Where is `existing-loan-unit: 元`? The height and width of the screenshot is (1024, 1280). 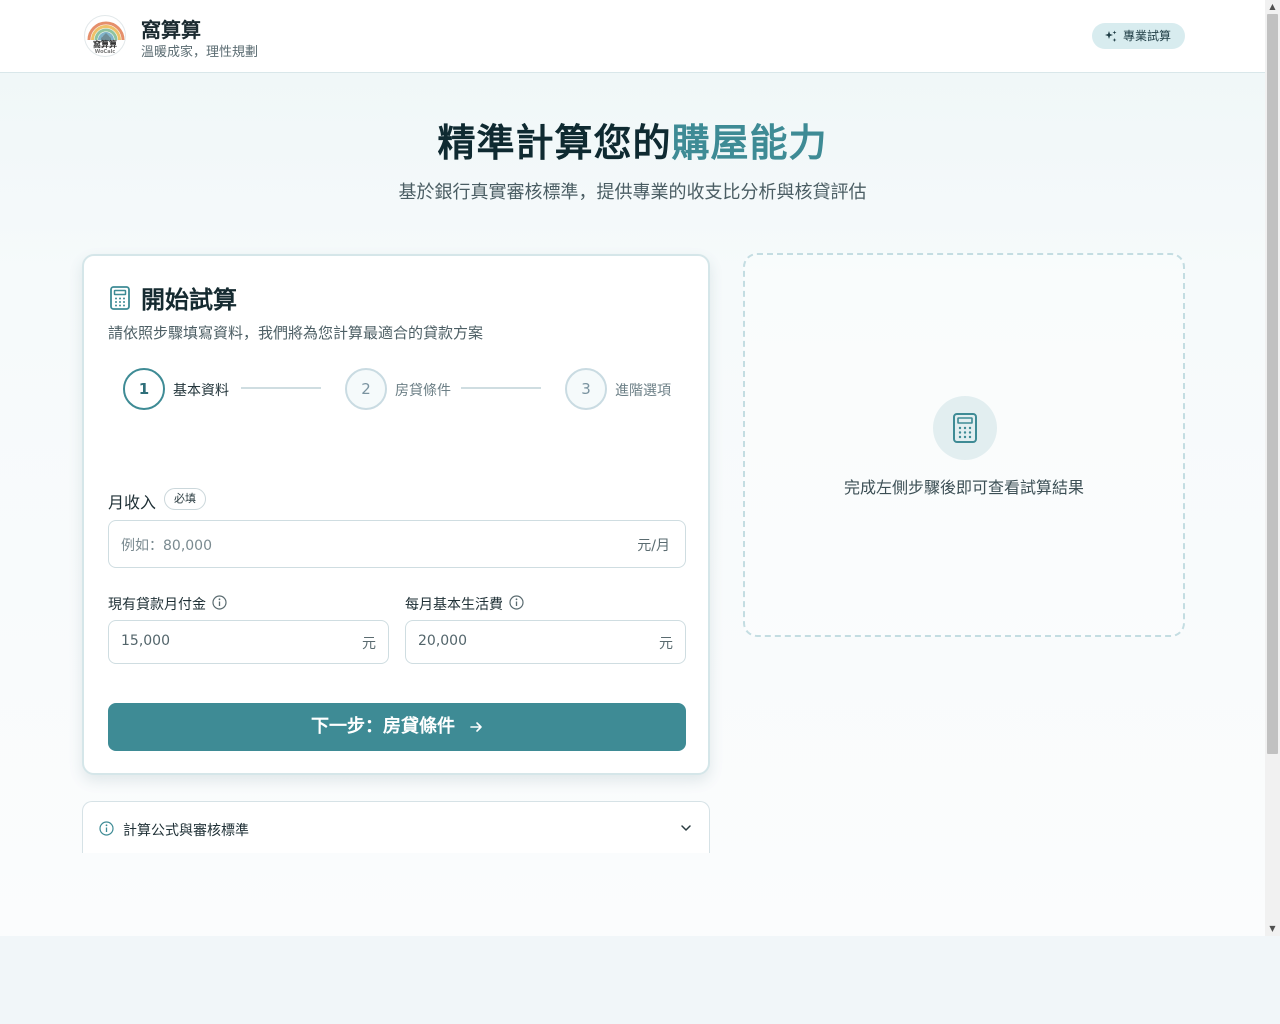 existing-loan-unit: 元 is located at coordinates (369, 644).